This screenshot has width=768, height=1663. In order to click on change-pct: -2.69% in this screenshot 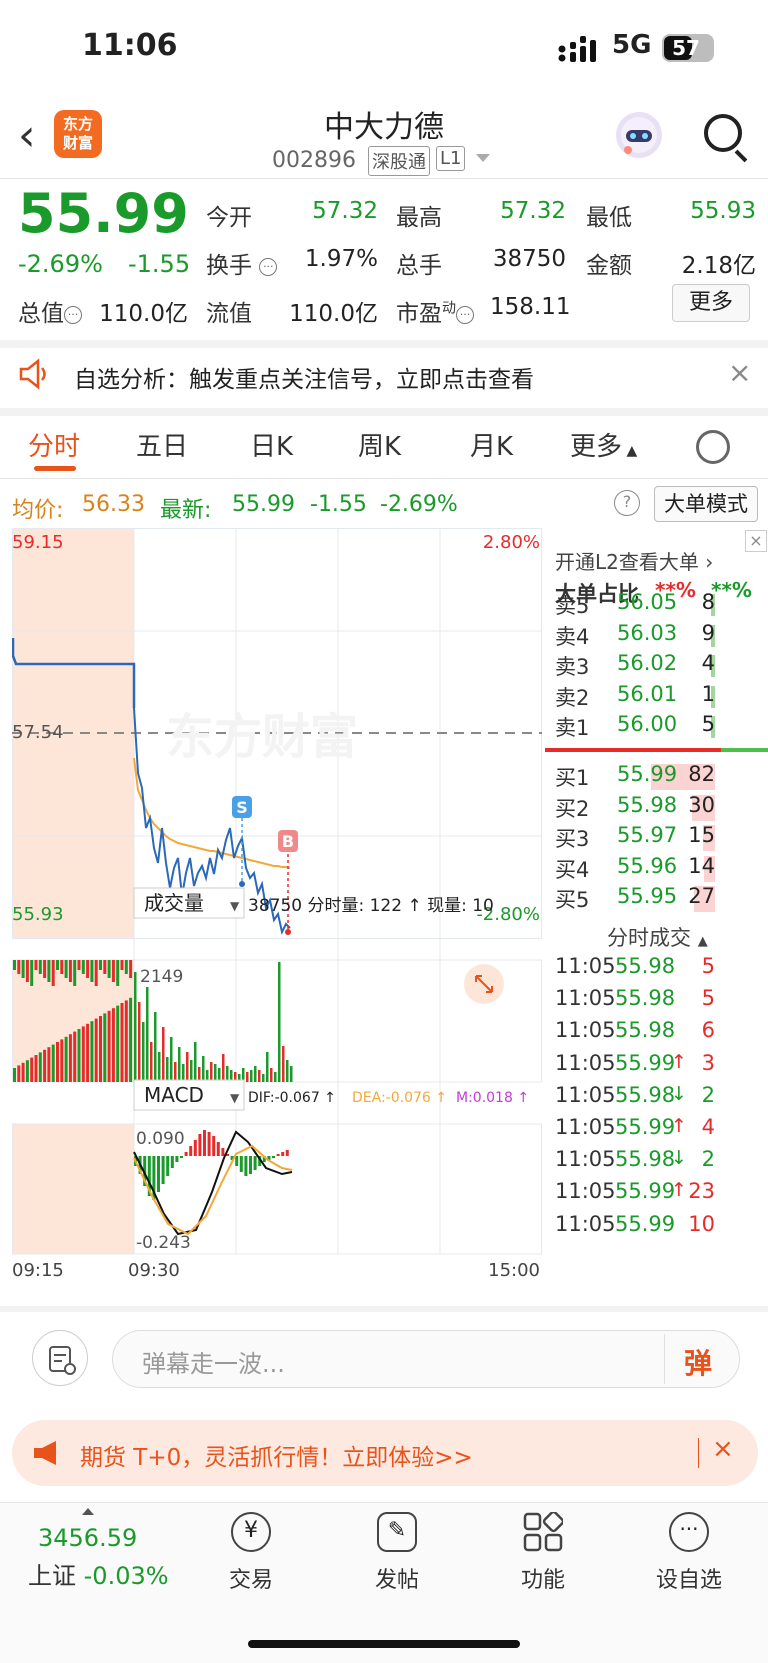, I will do `click(60, 264)`.